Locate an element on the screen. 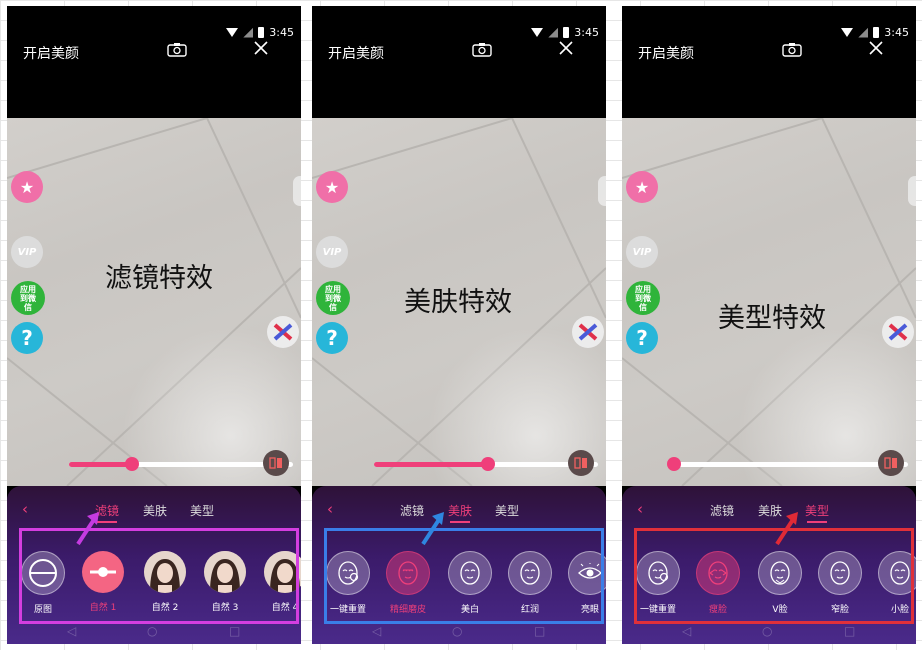 The height and width of the screenshot is (650, 922). tab-1: 滤镜 is located at coordinates (722, 510).